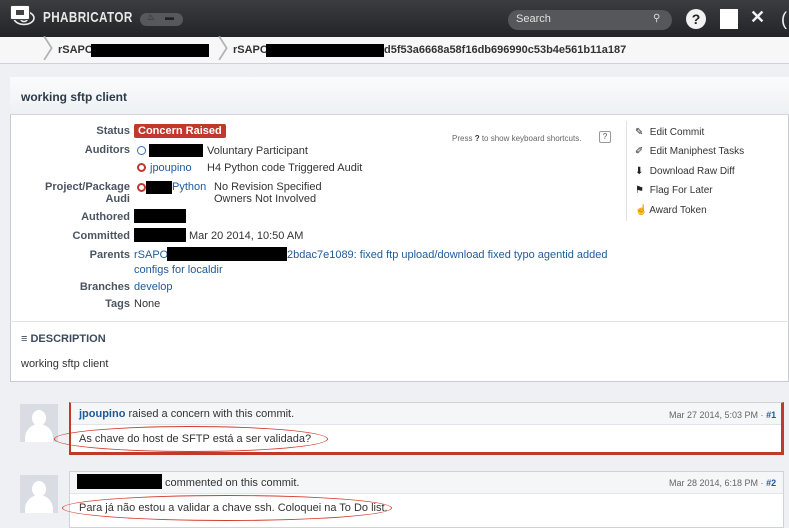  I want to click on branch-link: develop, so click(153, 287).